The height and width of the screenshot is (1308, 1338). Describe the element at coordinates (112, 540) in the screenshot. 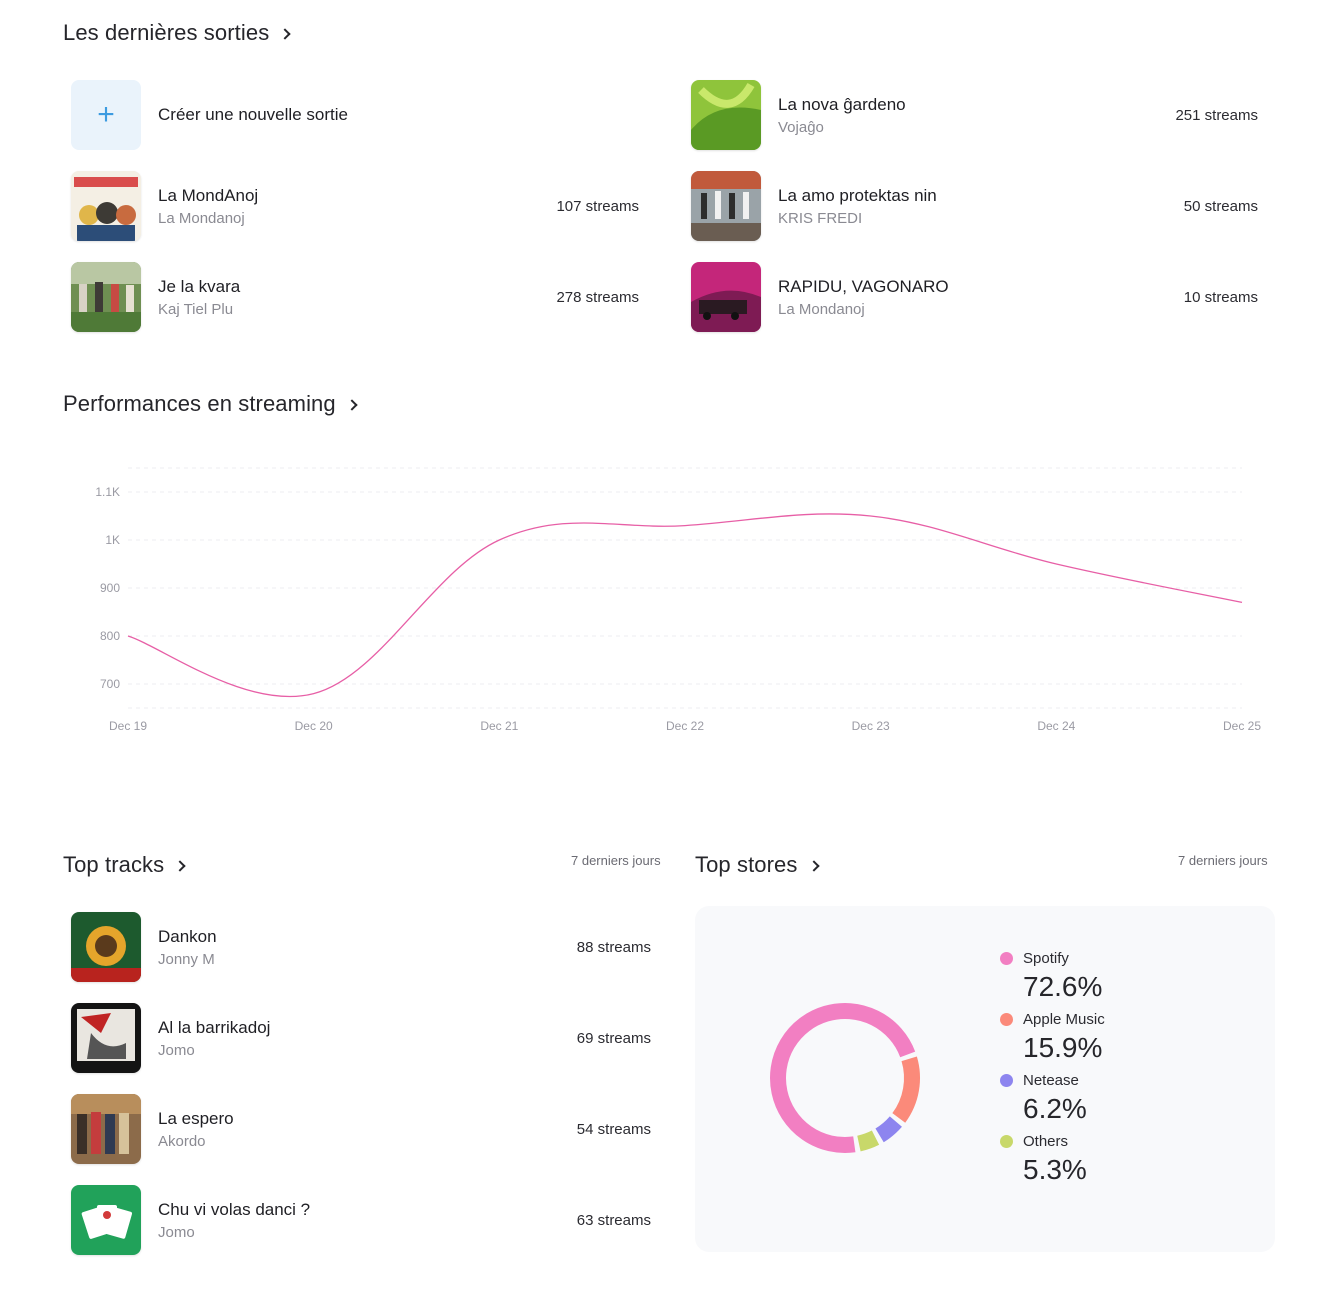

I see `y-tick-label: 1K` at that location.